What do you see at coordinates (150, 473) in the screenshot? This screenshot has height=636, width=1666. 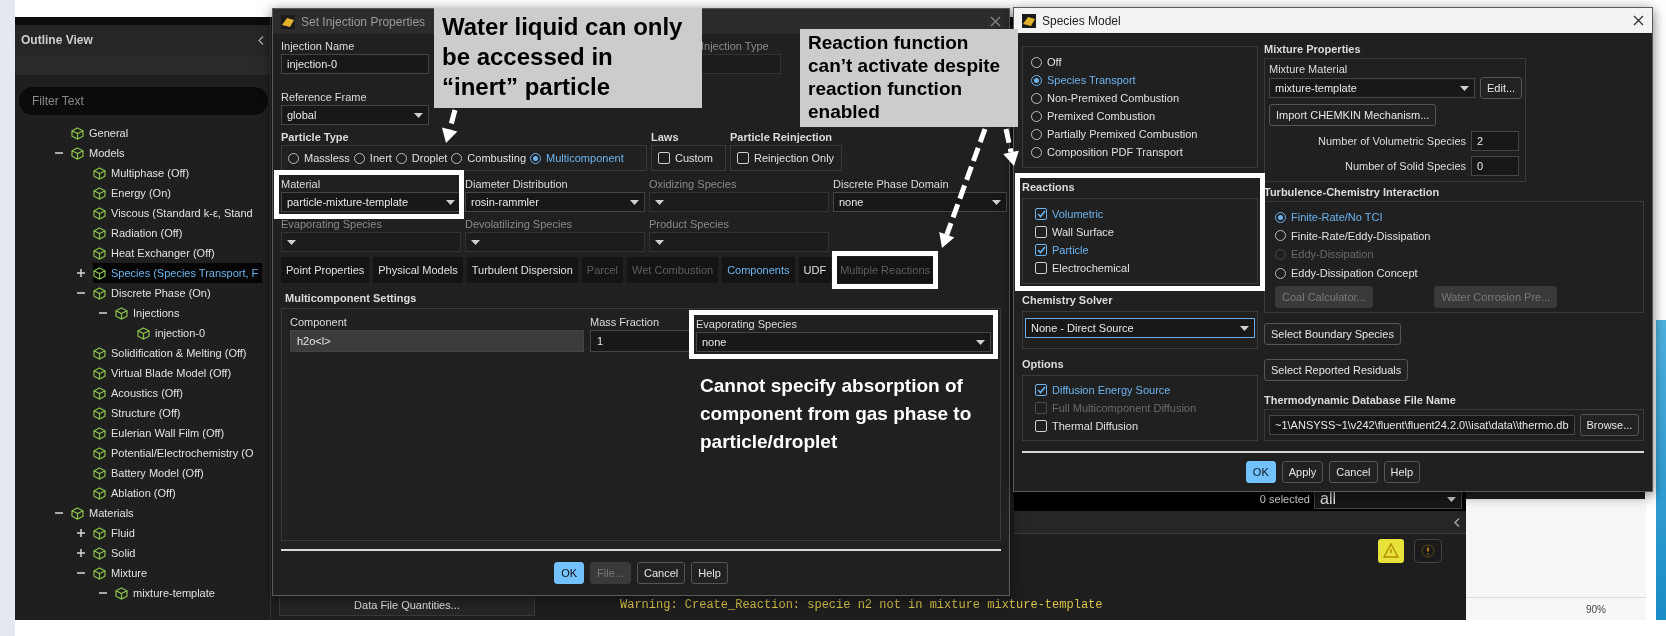 I see `tree-item: Battery Model (Off)` at bounding box center [150, 473].